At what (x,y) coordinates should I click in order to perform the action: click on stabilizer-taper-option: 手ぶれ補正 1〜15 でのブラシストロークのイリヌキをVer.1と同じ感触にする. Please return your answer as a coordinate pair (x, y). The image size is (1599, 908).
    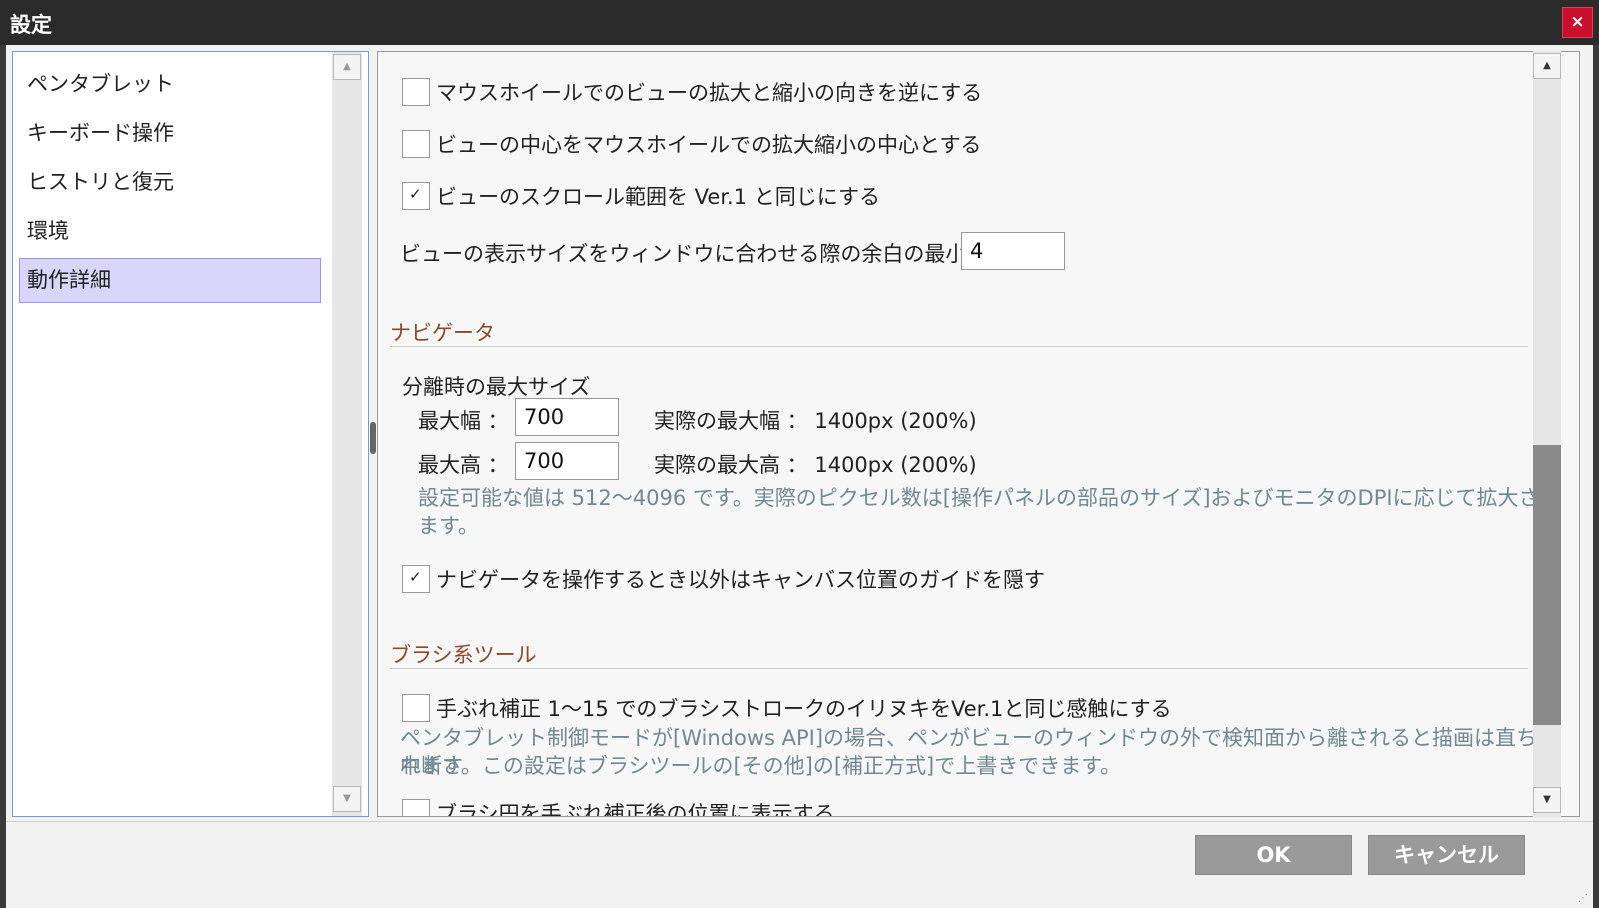
    Looking at the image, I should click on (787, 708).